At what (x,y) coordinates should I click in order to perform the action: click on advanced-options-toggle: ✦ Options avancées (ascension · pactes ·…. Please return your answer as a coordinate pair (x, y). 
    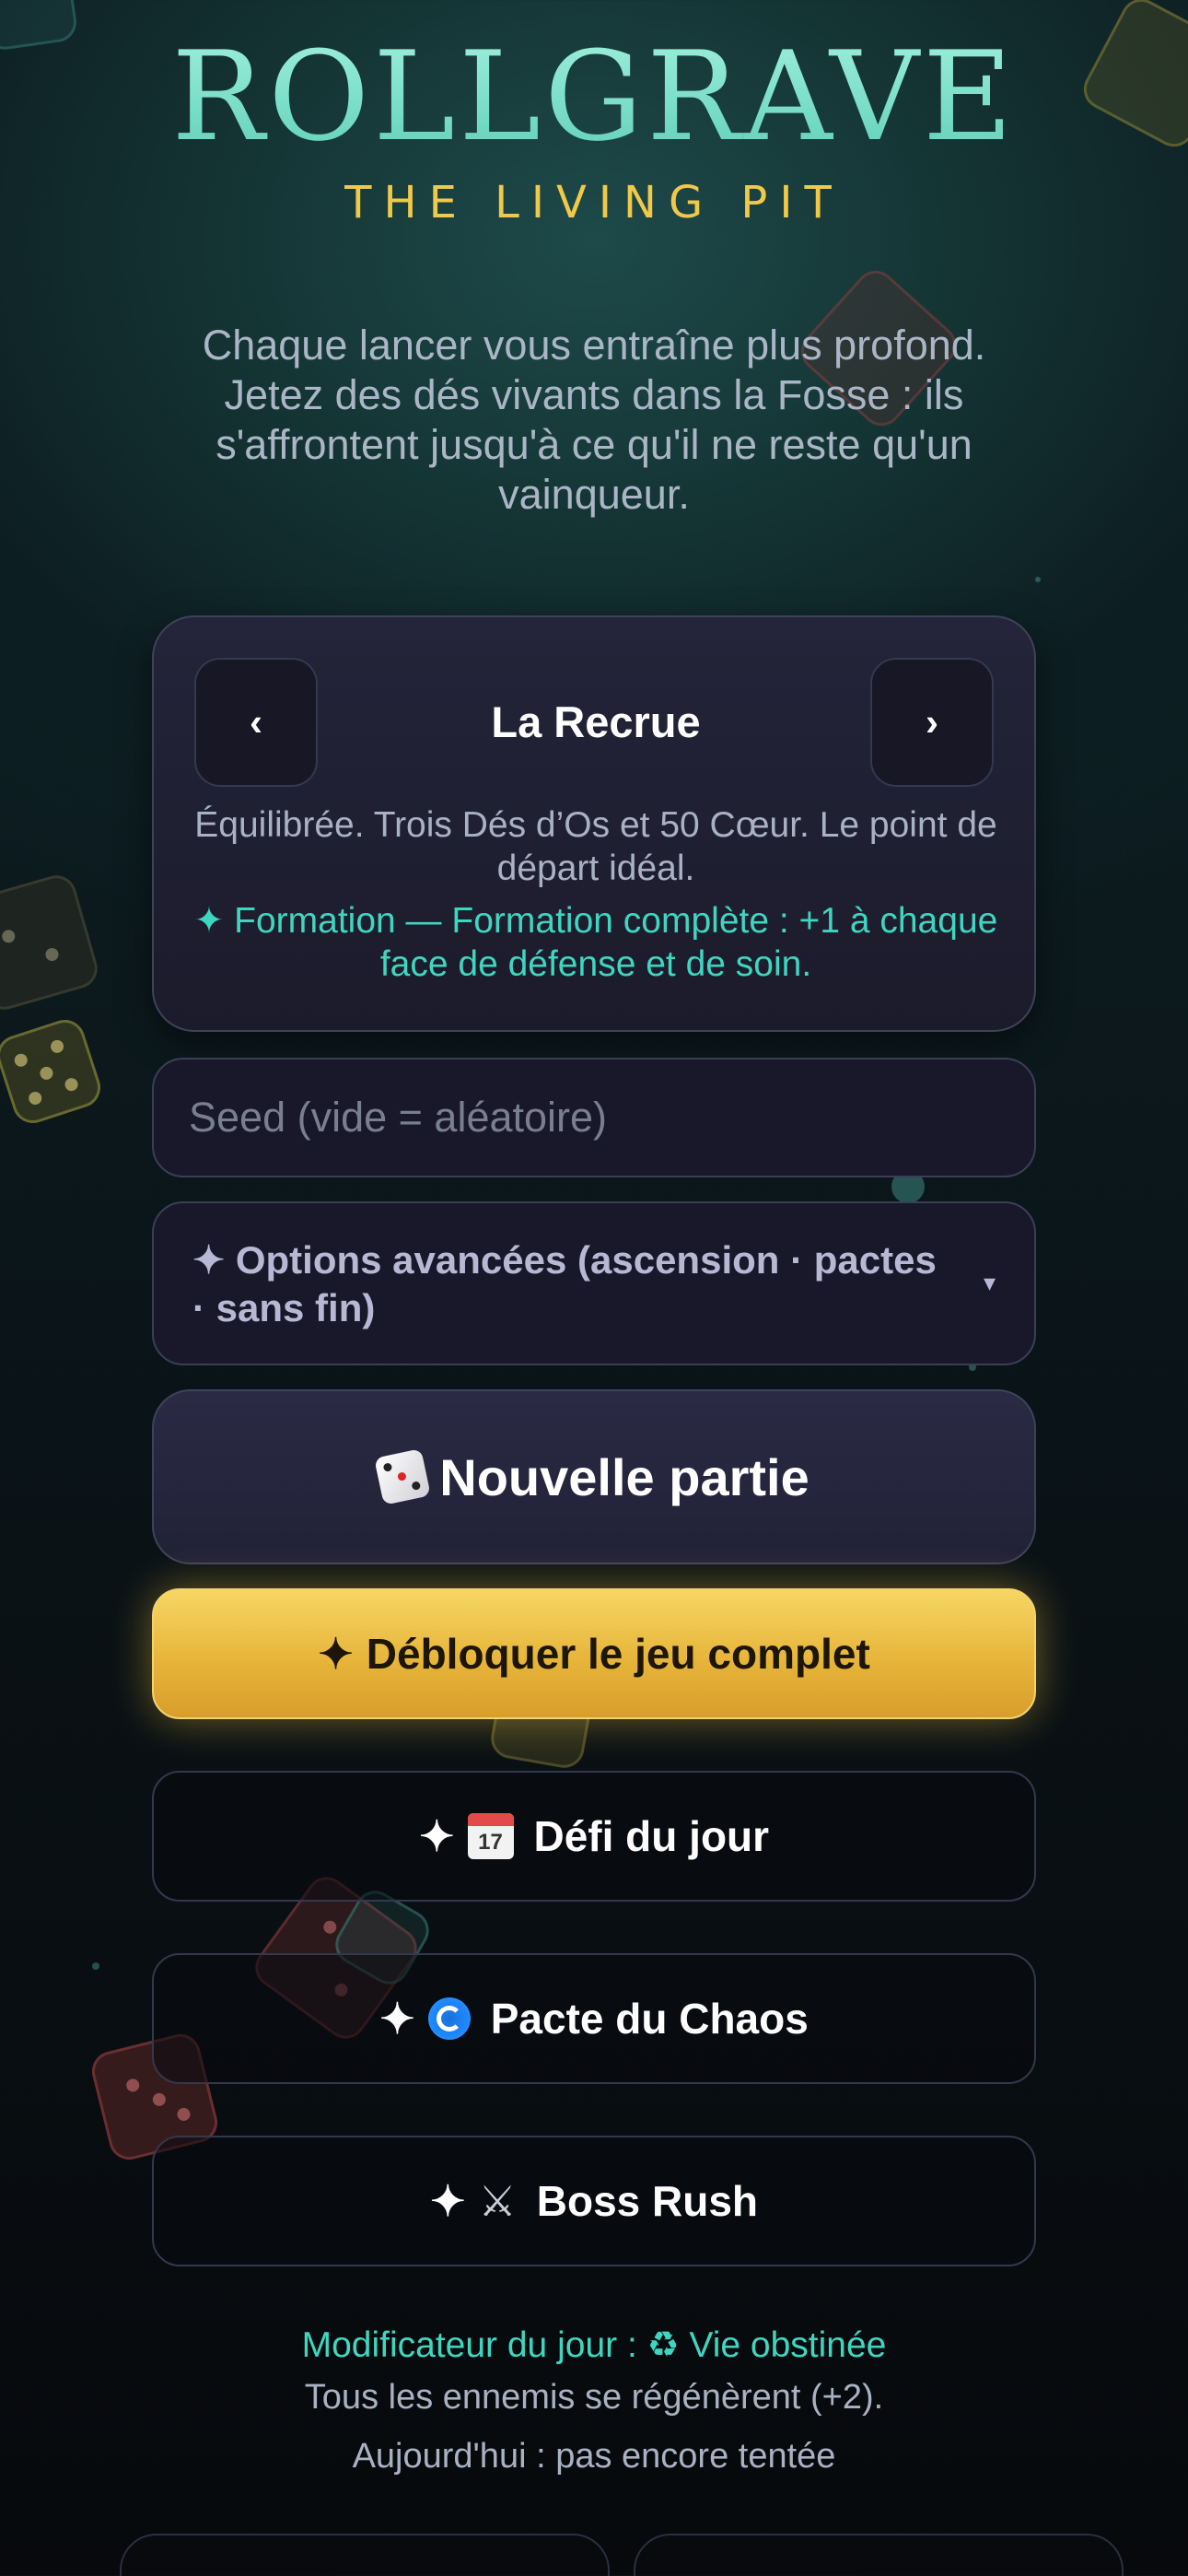
    Looking at the image, I should click on (594, 1283).